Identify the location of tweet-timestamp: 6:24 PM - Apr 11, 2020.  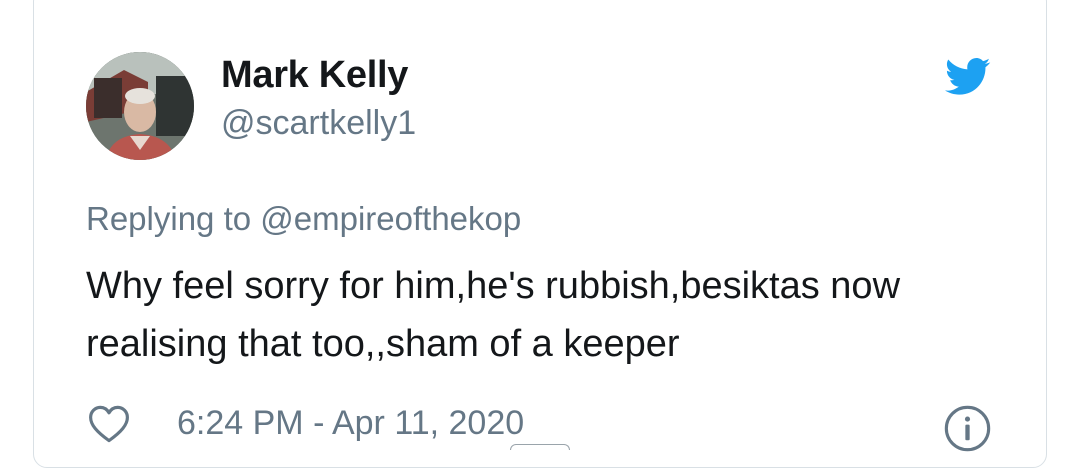
(350, 423).